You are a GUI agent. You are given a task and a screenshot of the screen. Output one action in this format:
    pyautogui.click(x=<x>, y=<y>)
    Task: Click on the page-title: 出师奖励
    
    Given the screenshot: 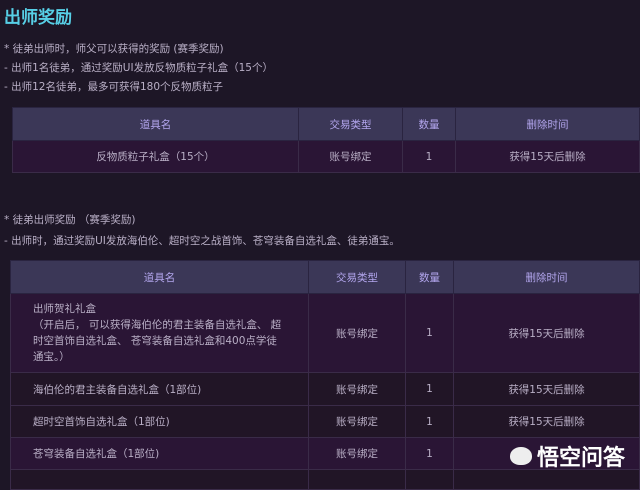 What is the action you would take?
    pyautogui.click(x=38, y=18)
    